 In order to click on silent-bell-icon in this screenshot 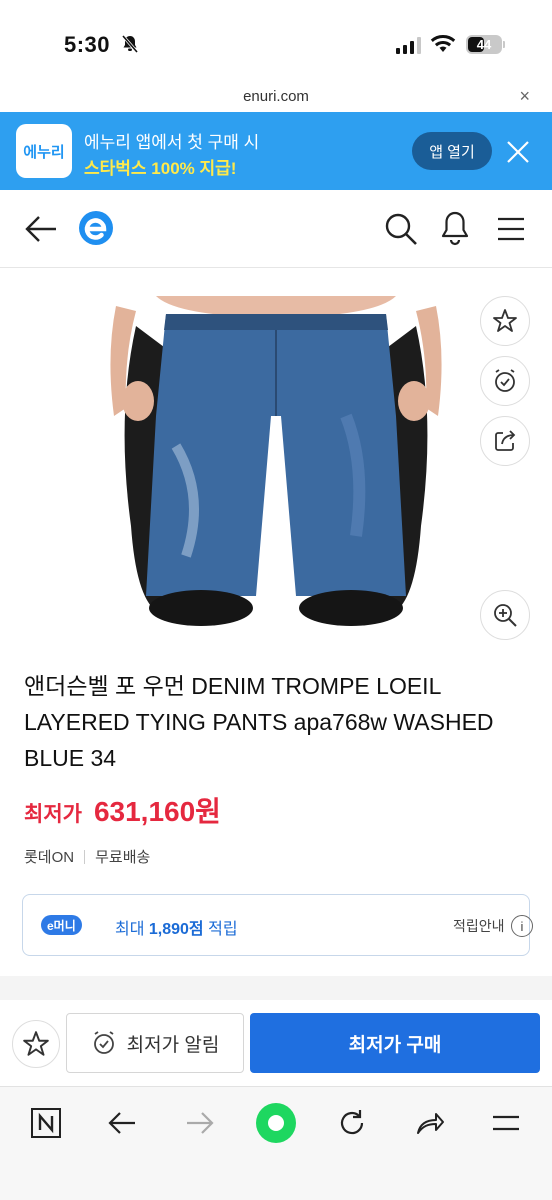, I will do `click(130, 46)`.